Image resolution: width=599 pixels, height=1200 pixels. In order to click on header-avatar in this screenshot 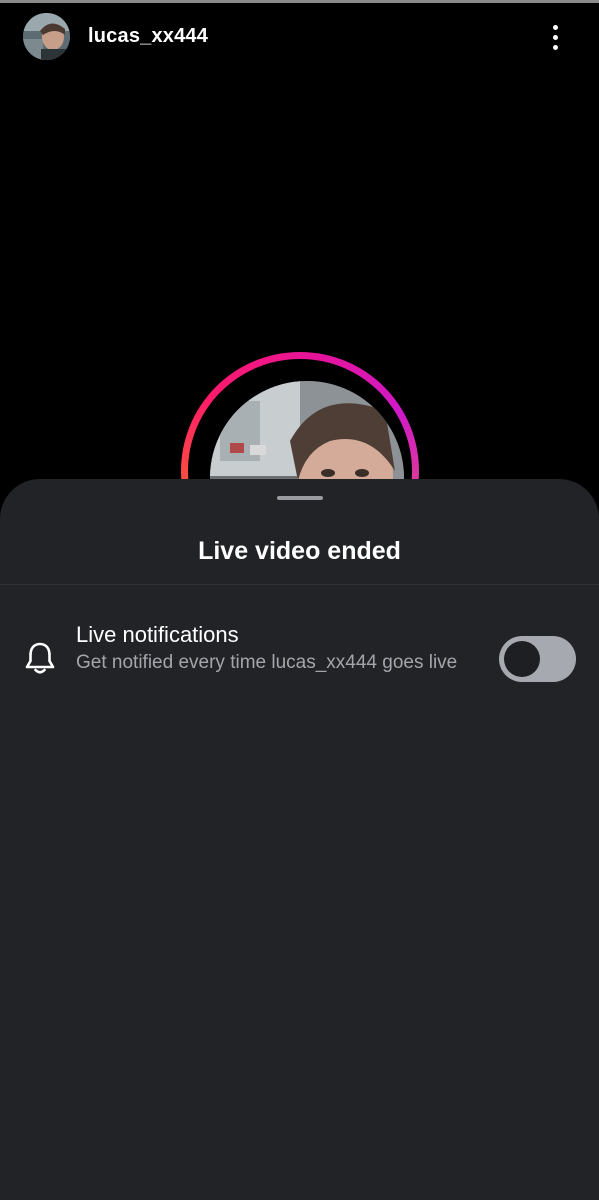, I will do `click(46, 36)`.